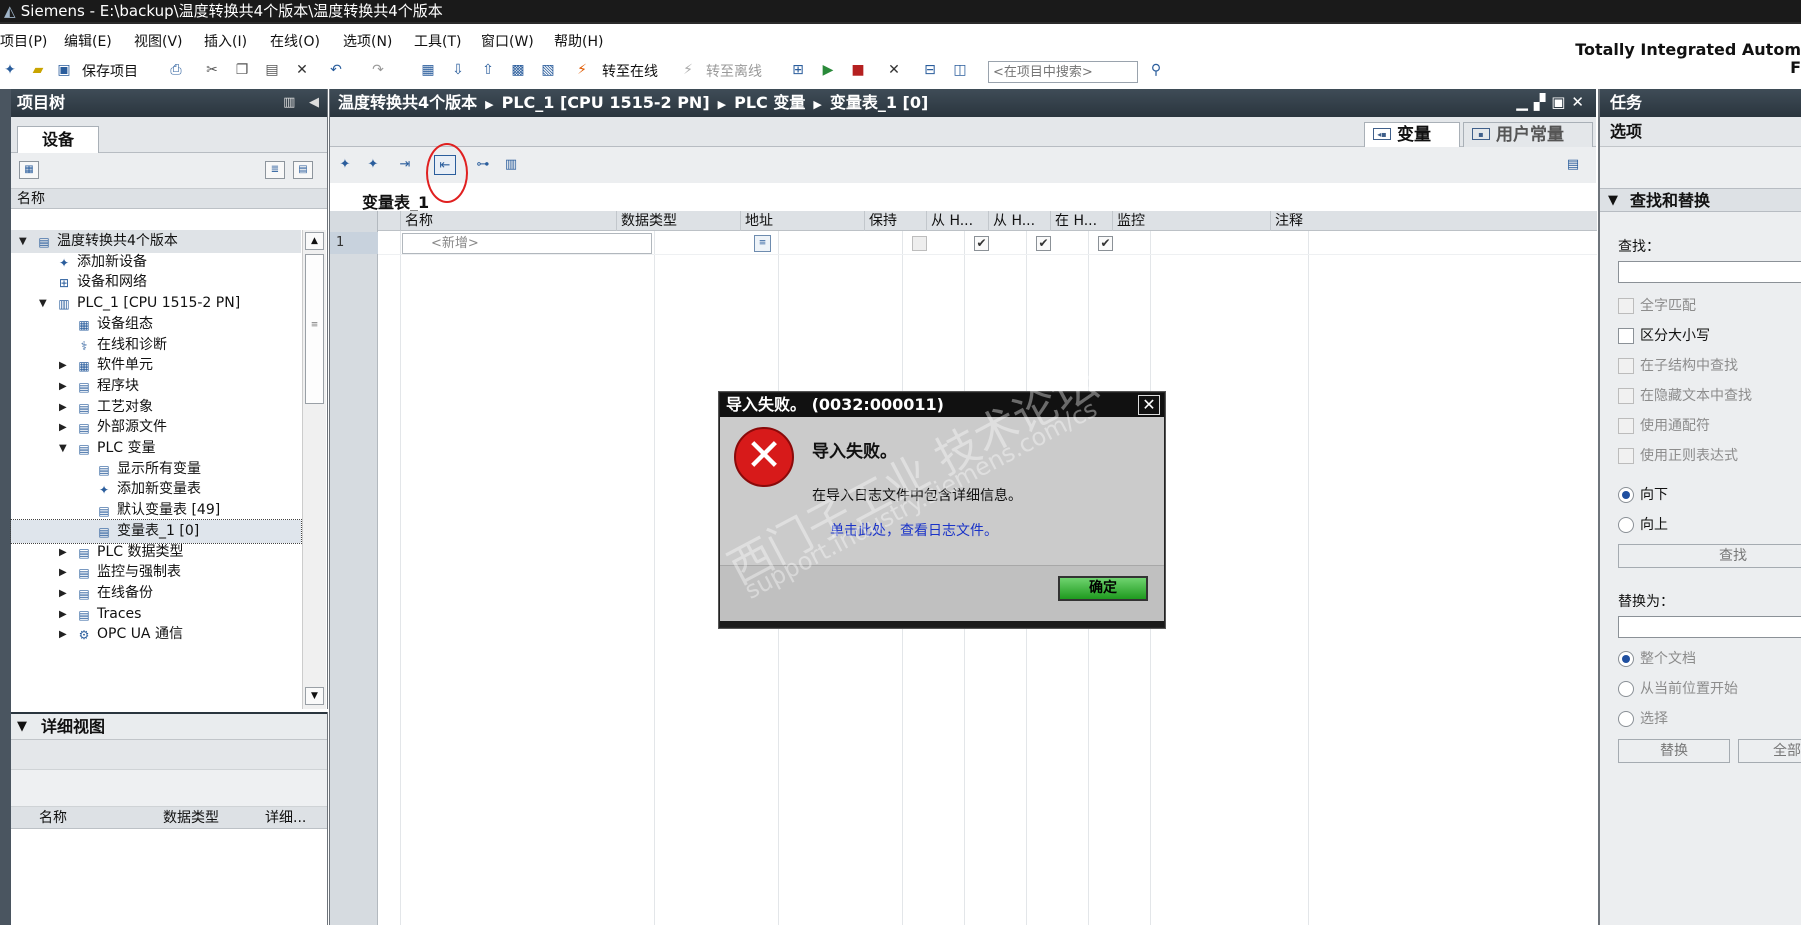 This screenshot has height=925, width=1801. Describe the element at coordinates (1528, 134) in the screenshot. I see `tab-user-constants: ▪ 用户常量` at that location.